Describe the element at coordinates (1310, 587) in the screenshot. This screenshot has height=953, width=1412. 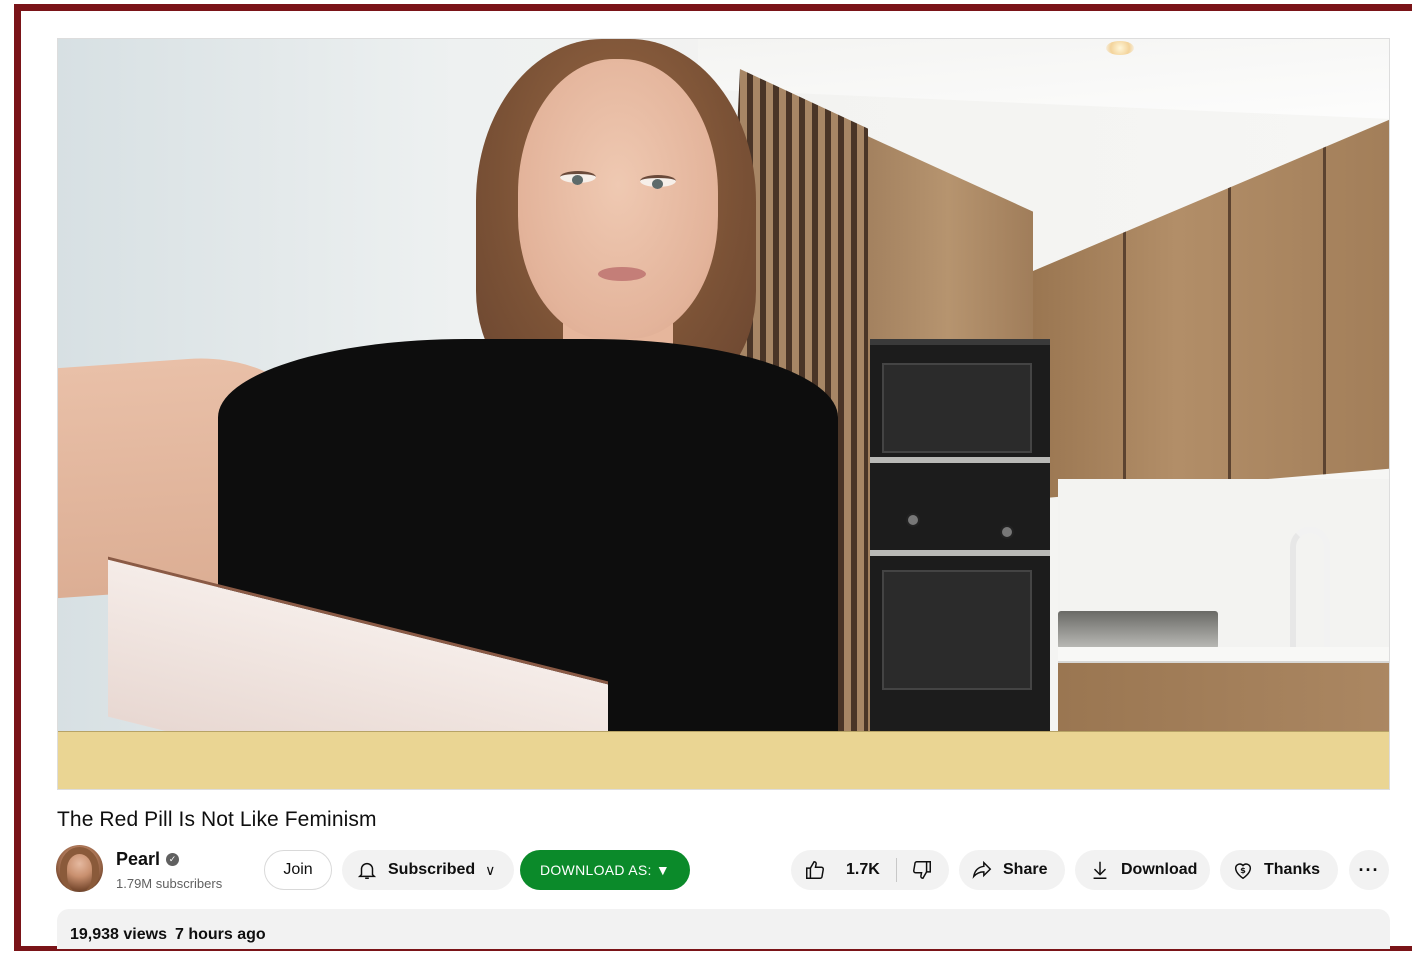
I see `faucet` at that location.